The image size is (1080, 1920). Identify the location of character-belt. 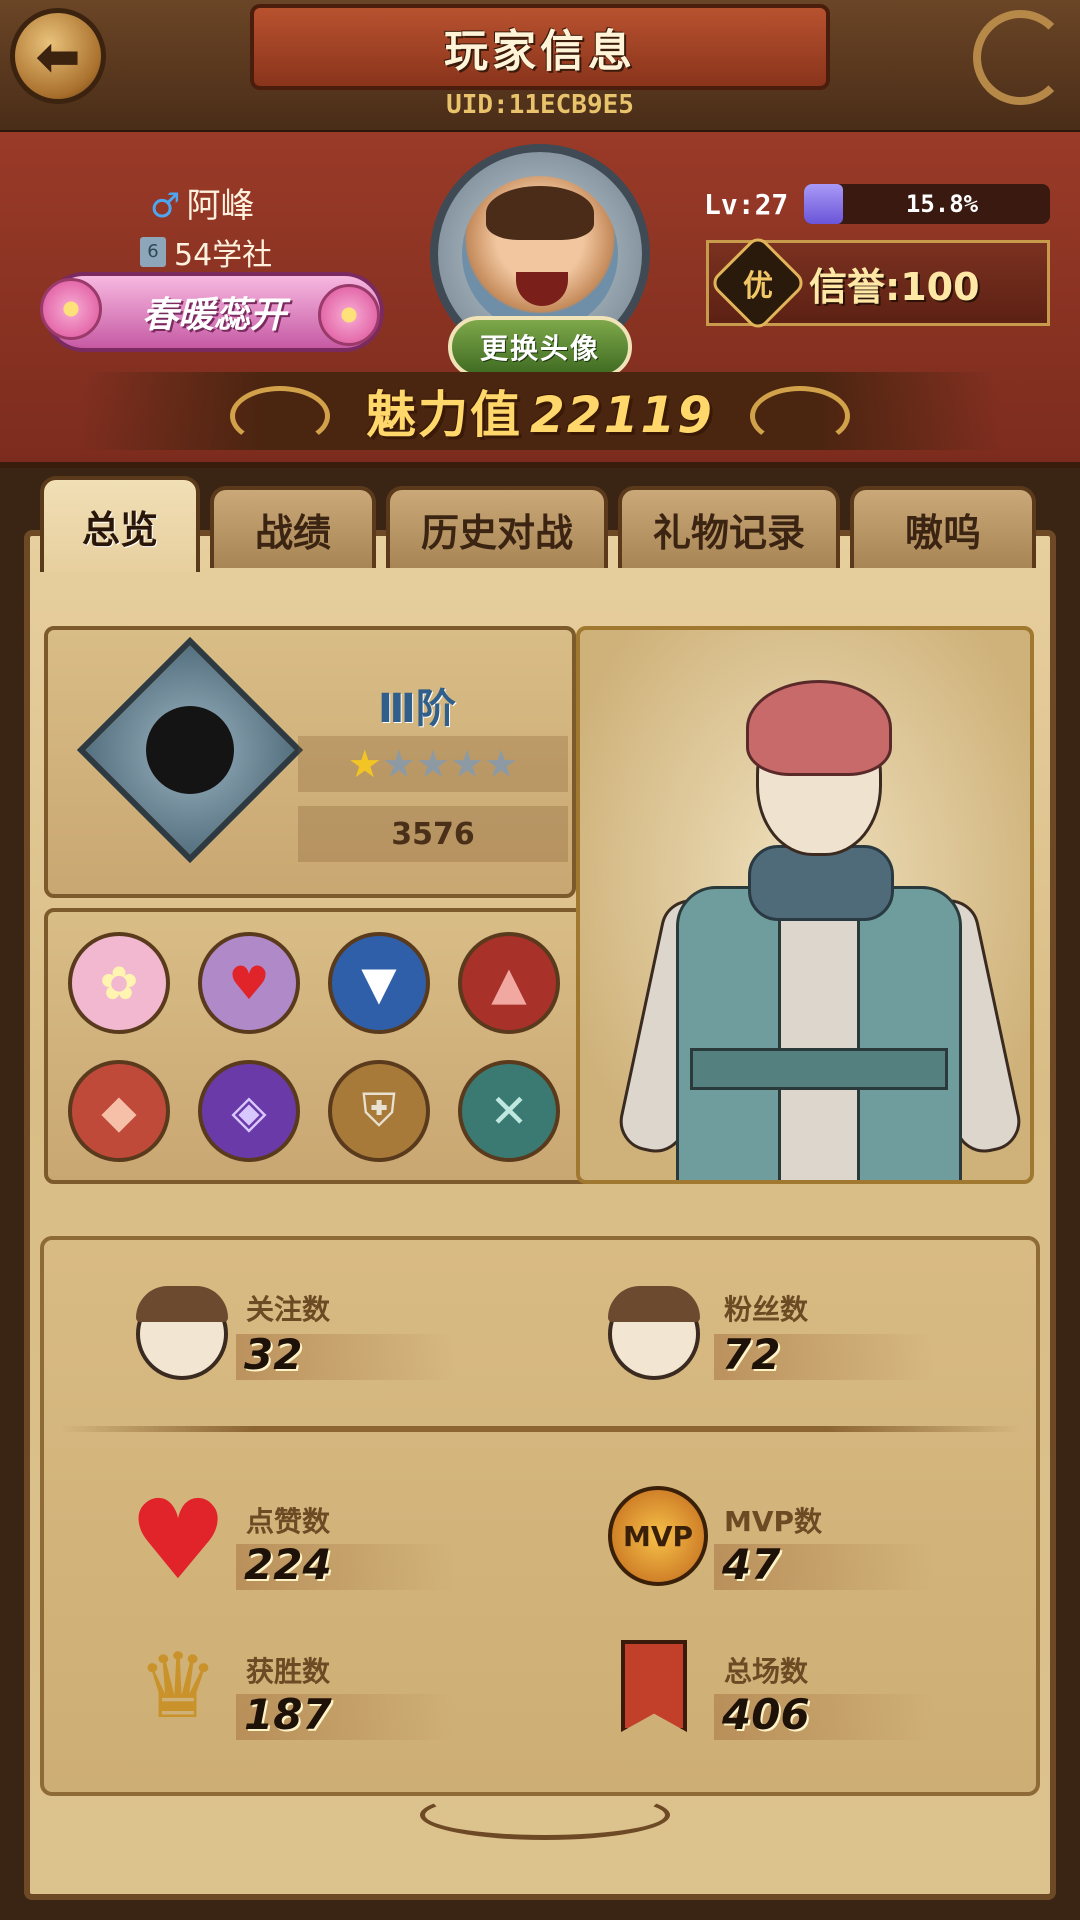
(819, 1069).